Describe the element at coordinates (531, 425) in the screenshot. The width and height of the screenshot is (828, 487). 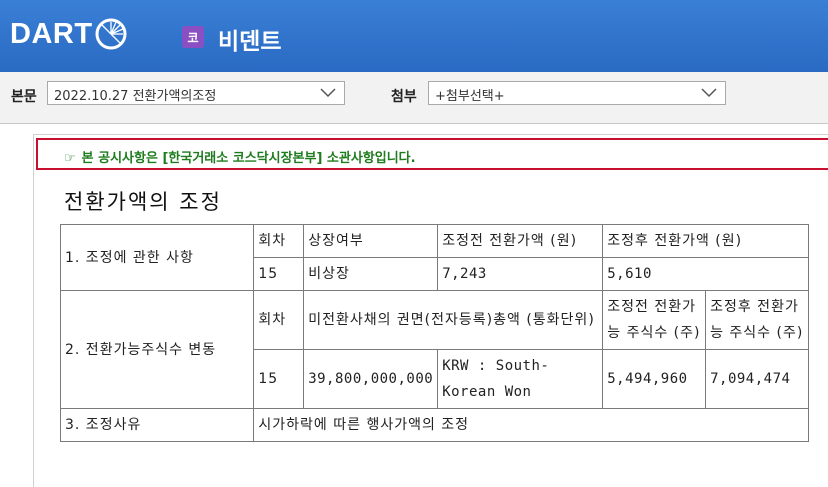
I see `row3-value: 시가하락에 따른 행사가액의 조정` at that location.